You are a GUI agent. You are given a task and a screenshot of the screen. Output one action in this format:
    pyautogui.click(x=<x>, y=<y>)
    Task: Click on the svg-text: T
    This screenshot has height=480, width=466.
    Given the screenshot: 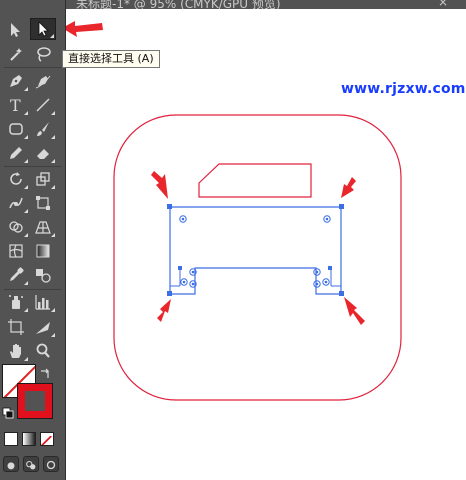 What is the action you would take?
    pyautogui.click(x=15, y=105)
    